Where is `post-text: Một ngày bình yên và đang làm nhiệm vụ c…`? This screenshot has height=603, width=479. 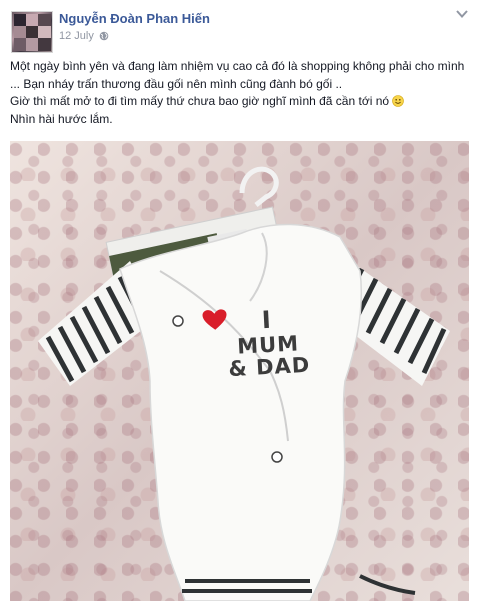 post-text: Một ngày bình yên và đang làm nhiệm vụ c… is located at coordinates (239, 93).